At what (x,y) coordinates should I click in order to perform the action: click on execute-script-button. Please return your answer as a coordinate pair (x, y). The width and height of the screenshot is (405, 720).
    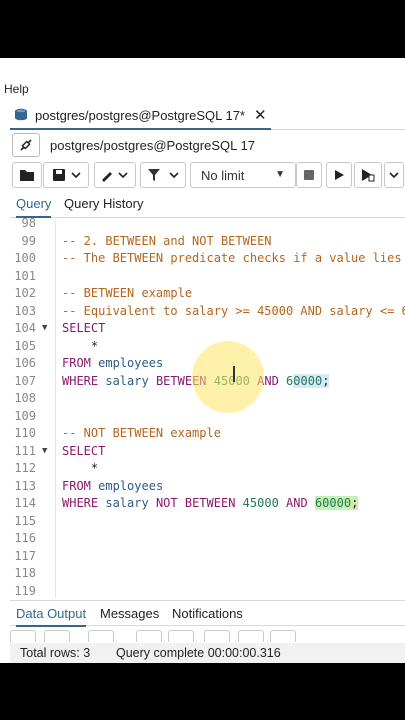
    Looking at the image, I should click on (368, 175).